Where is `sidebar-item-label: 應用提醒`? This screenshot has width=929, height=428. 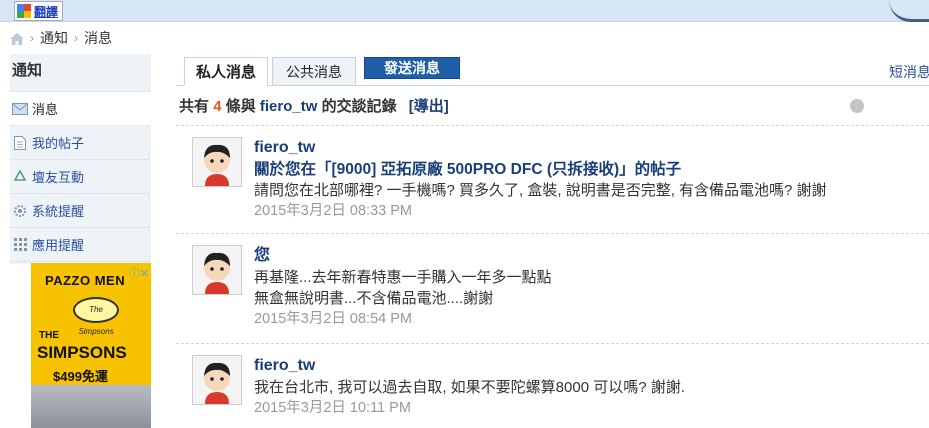 sidebar-item-label: 應用提醒 is located at coordinates (58, 245).